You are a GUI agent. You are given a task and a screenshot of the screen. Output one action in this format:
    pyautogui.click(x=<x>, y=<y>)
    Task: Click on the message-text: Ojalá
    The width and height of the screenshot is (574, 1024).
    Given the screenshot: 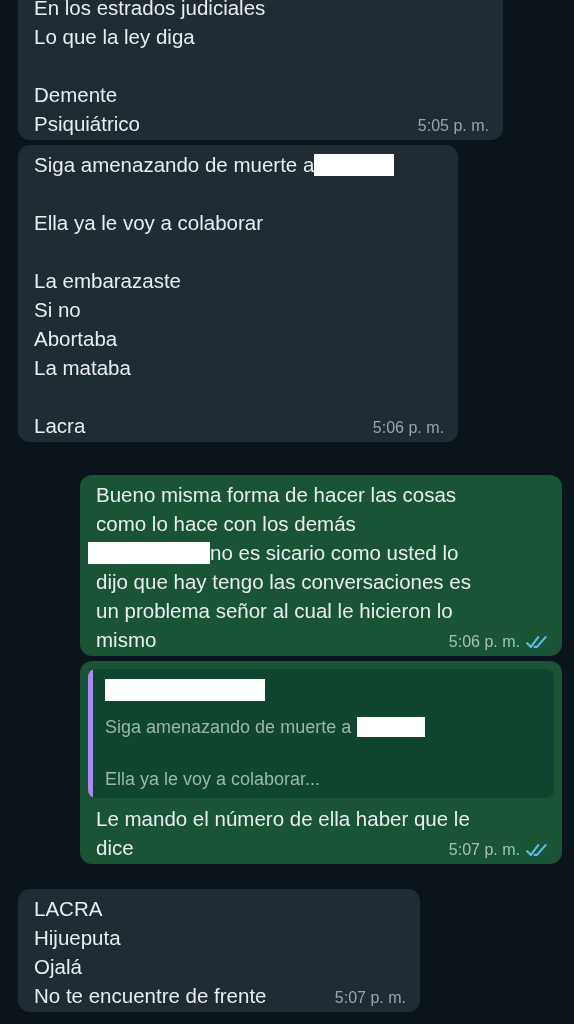 What is the action you would take?
    pyautogui.click(x=58, y=967)
    